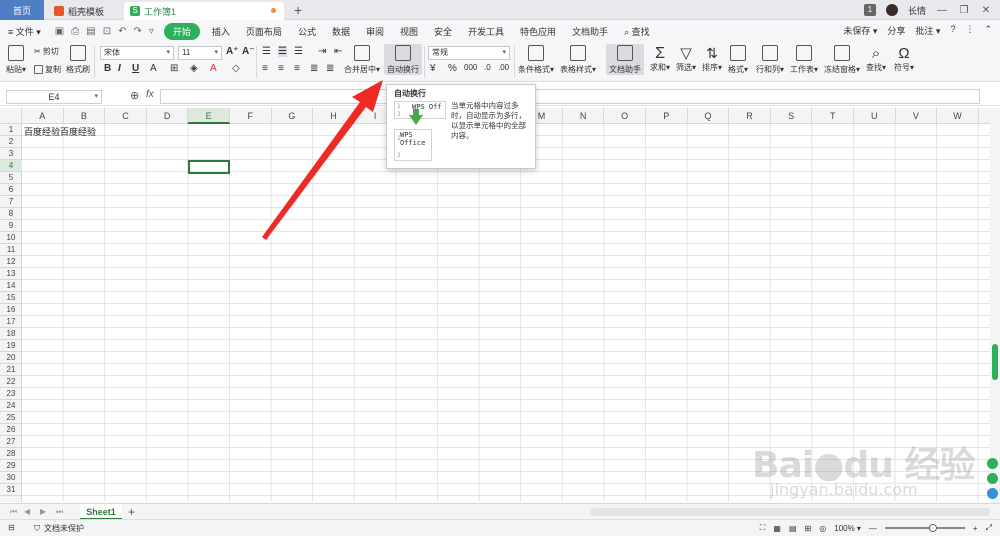  What do you see at coordinates (153, 68) in the screenshot?
I see `strikethrough-icon: A` at bounding box center [153, 68].